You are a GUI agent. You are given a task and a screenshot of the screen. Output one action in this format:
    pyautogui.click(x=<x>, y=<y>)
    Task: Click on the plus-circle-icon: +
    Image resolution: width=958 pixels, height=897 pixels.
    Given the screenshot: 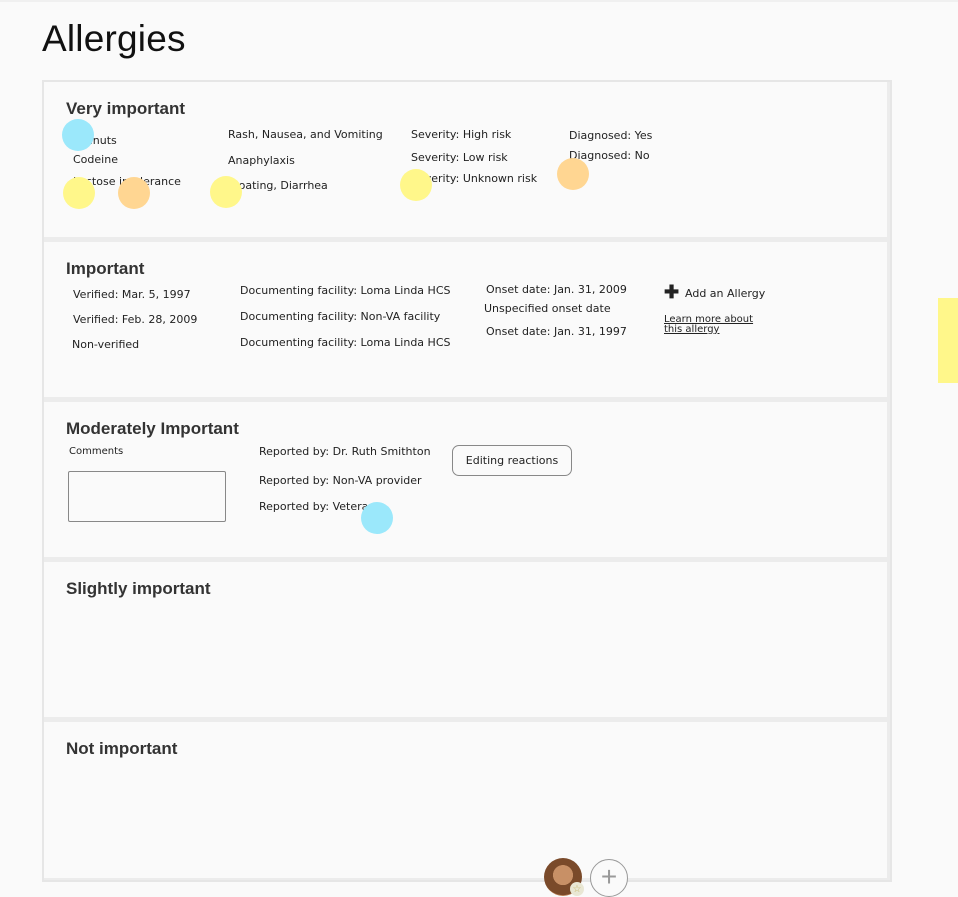 What is the action you would take?
    pyautogui.click(x=609, y=878)
    